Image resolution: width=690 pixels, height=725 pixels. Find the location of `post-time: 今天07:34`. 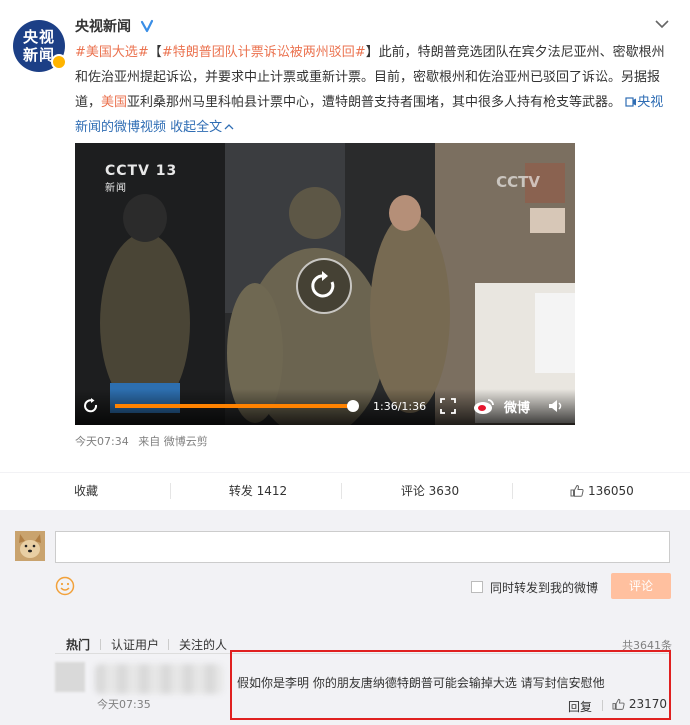

post-time: 今天07:34 is located at coordinates (102, 441).